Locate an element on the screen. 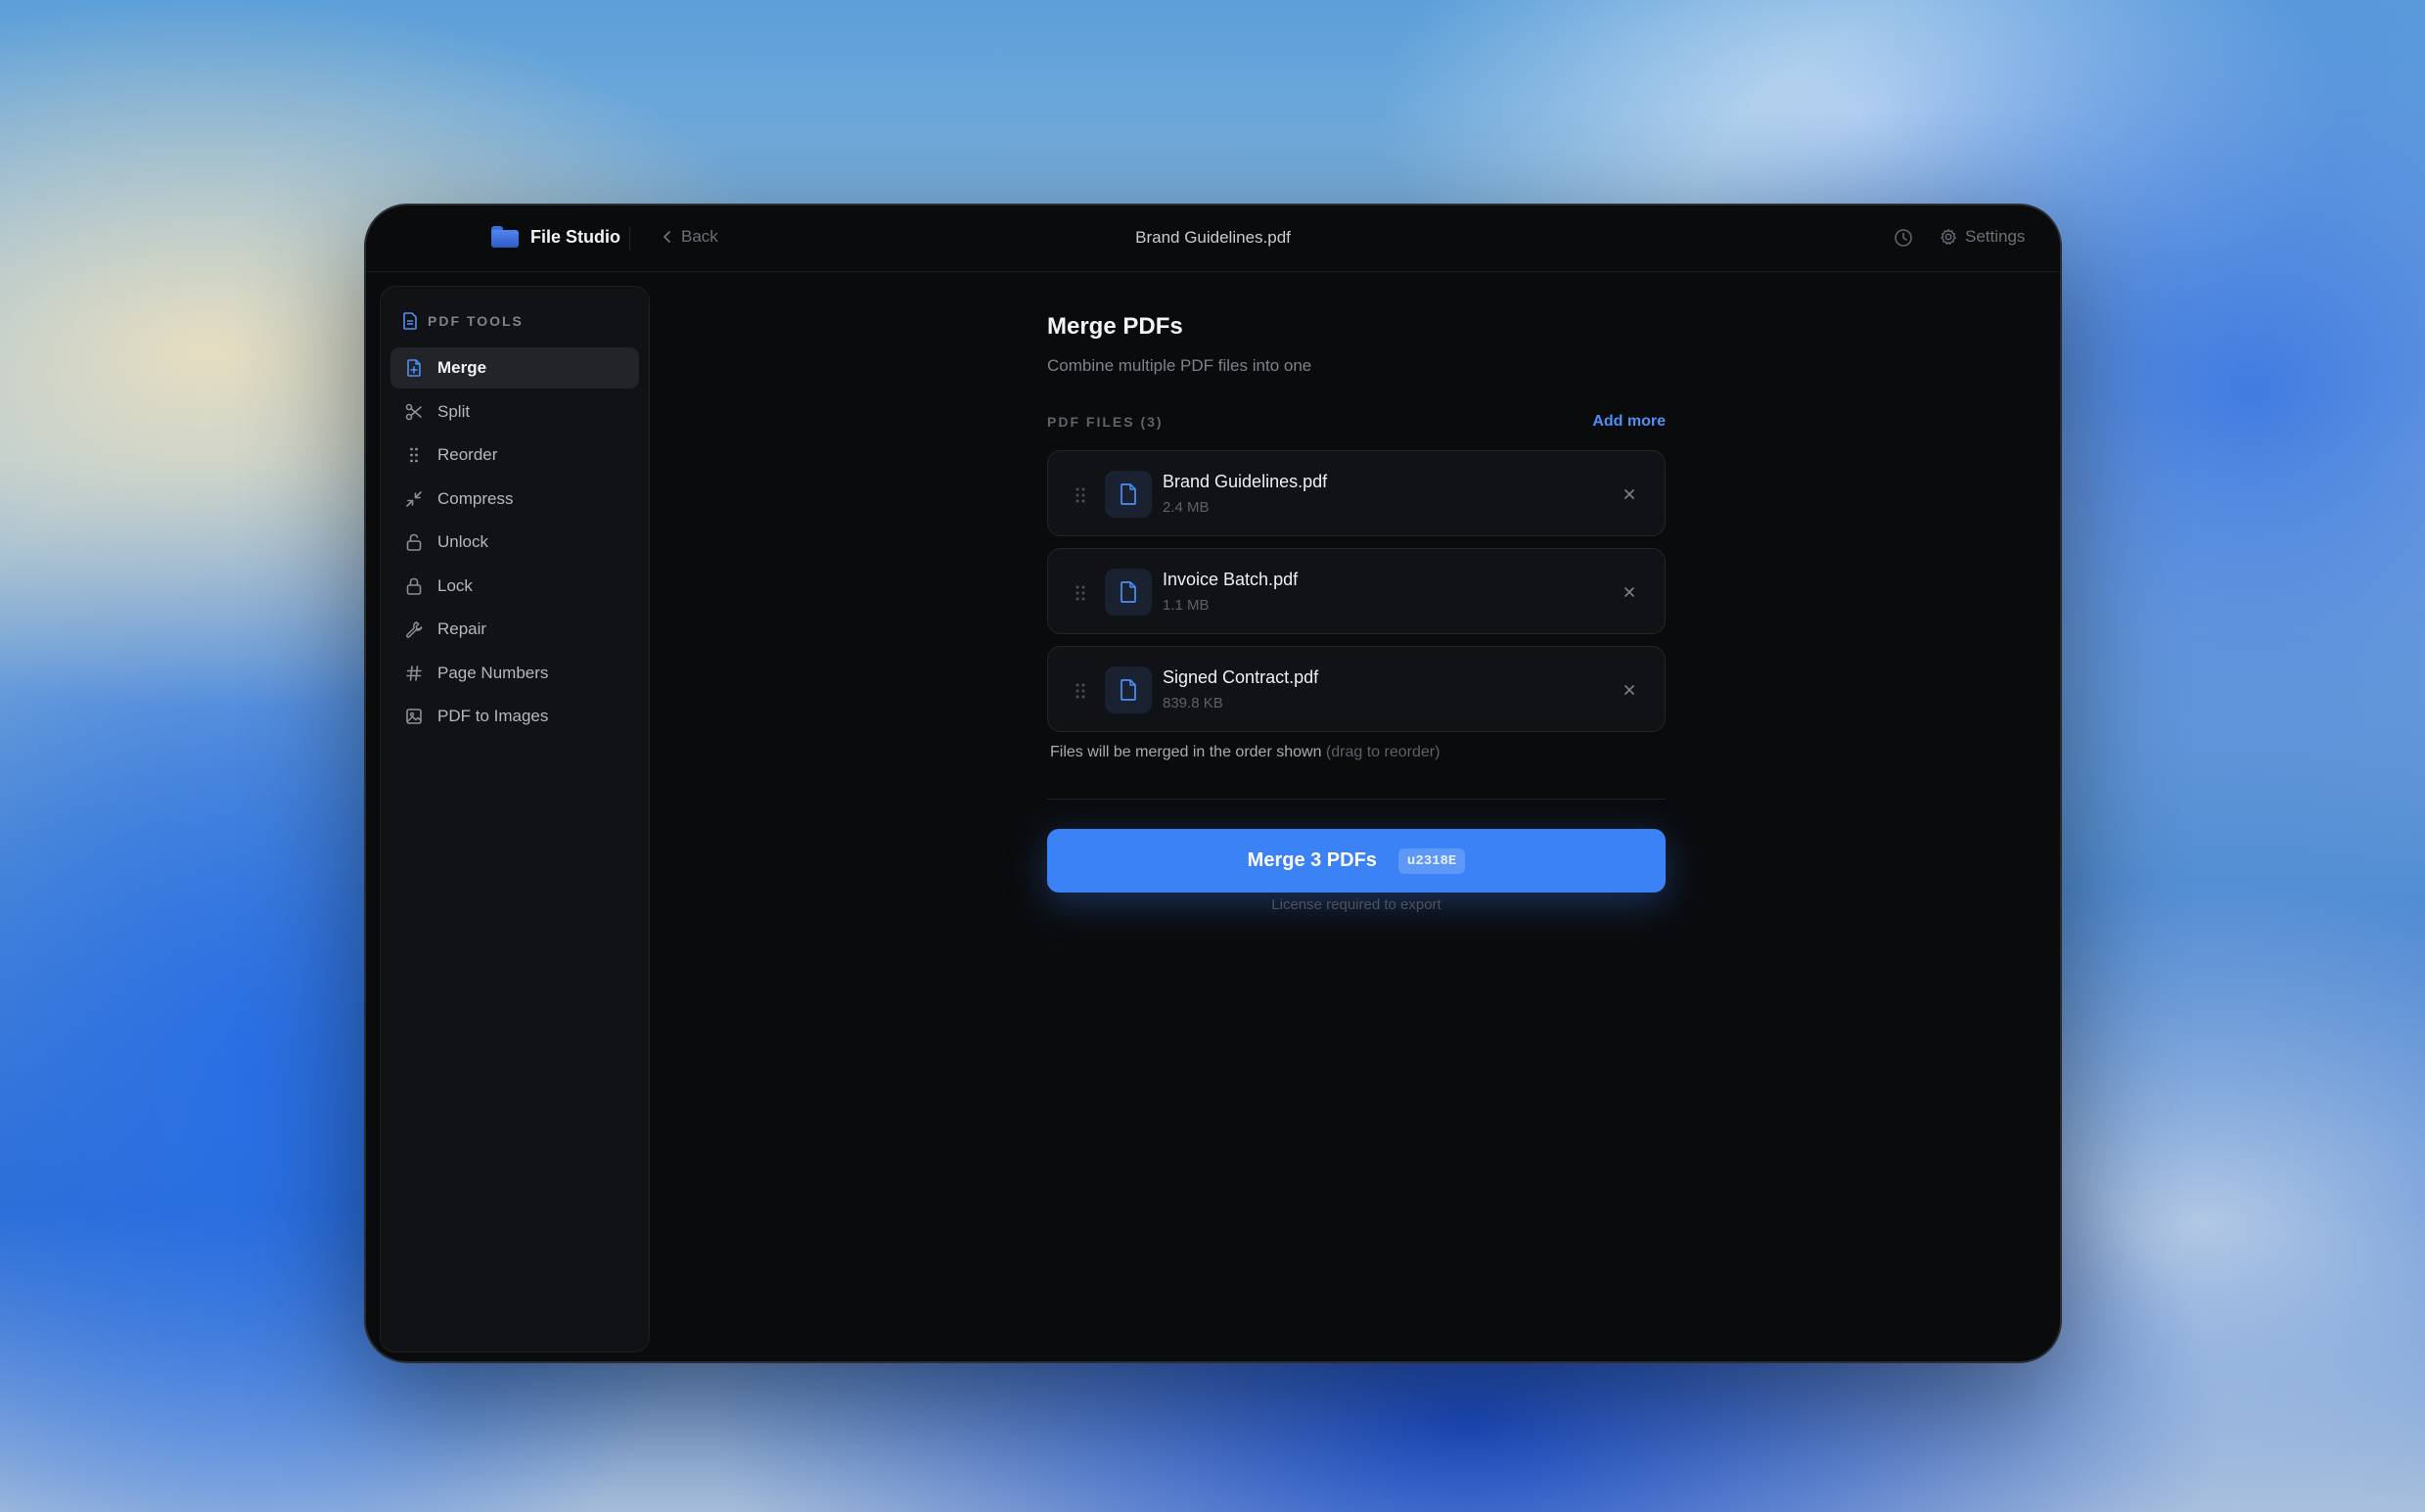 The width and height of the screenshot is (2425, 1512). sidebar-item-label: Merge is located at coordinates (462, 367).